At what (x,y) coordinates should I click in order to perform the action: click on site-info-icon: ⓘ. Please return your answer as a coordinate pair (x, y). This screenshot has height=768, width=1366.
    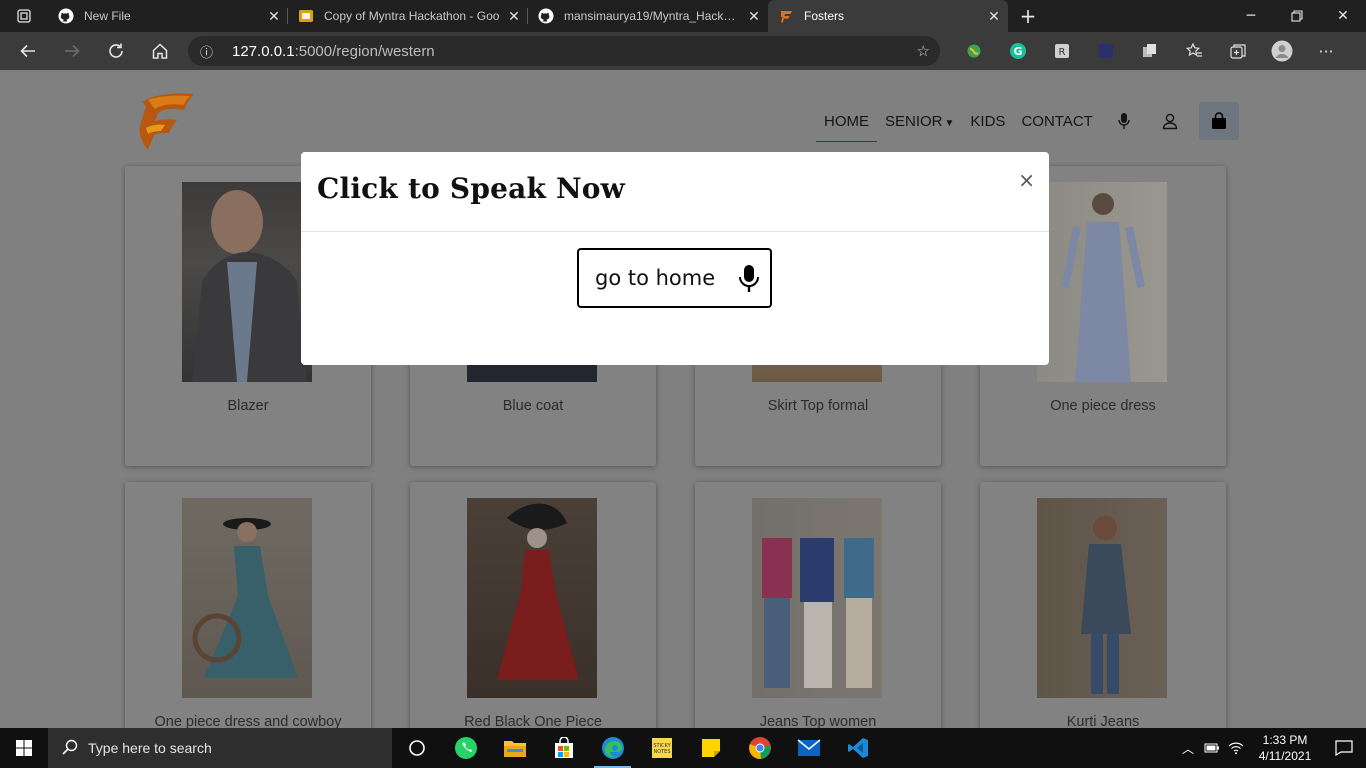
    Looking at the image, I should click on (210, 51).